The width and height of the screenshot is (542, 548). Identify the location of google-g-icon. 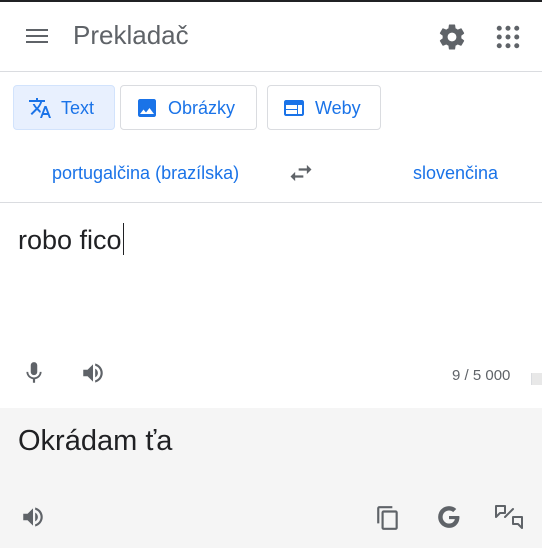
(449, 517).